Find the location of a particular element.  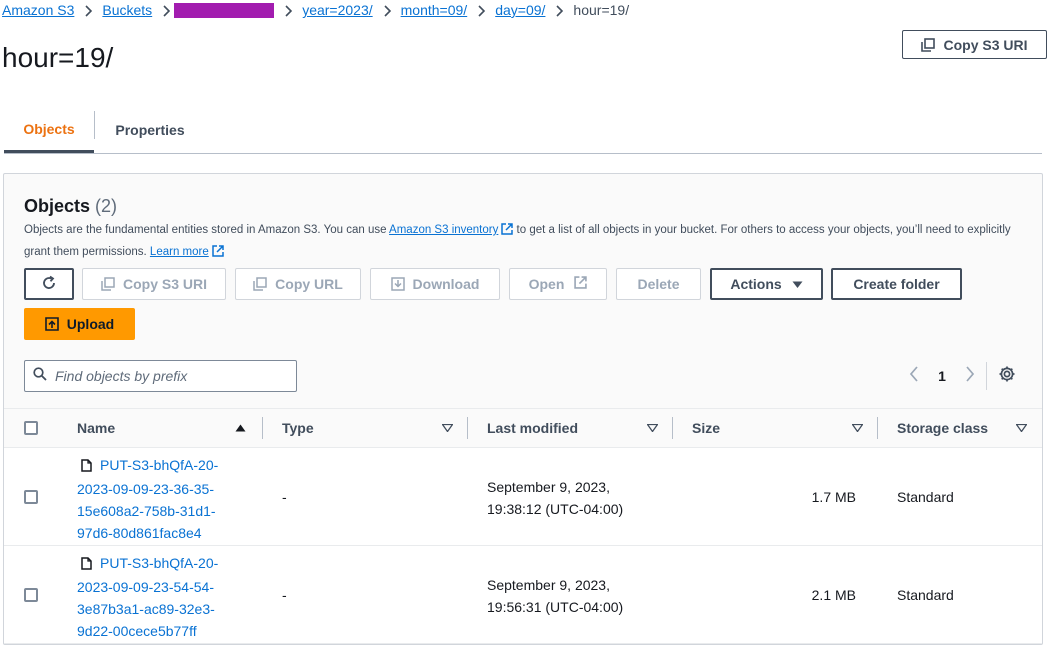

download-button-label: Download is located at coordinates (446, 284).